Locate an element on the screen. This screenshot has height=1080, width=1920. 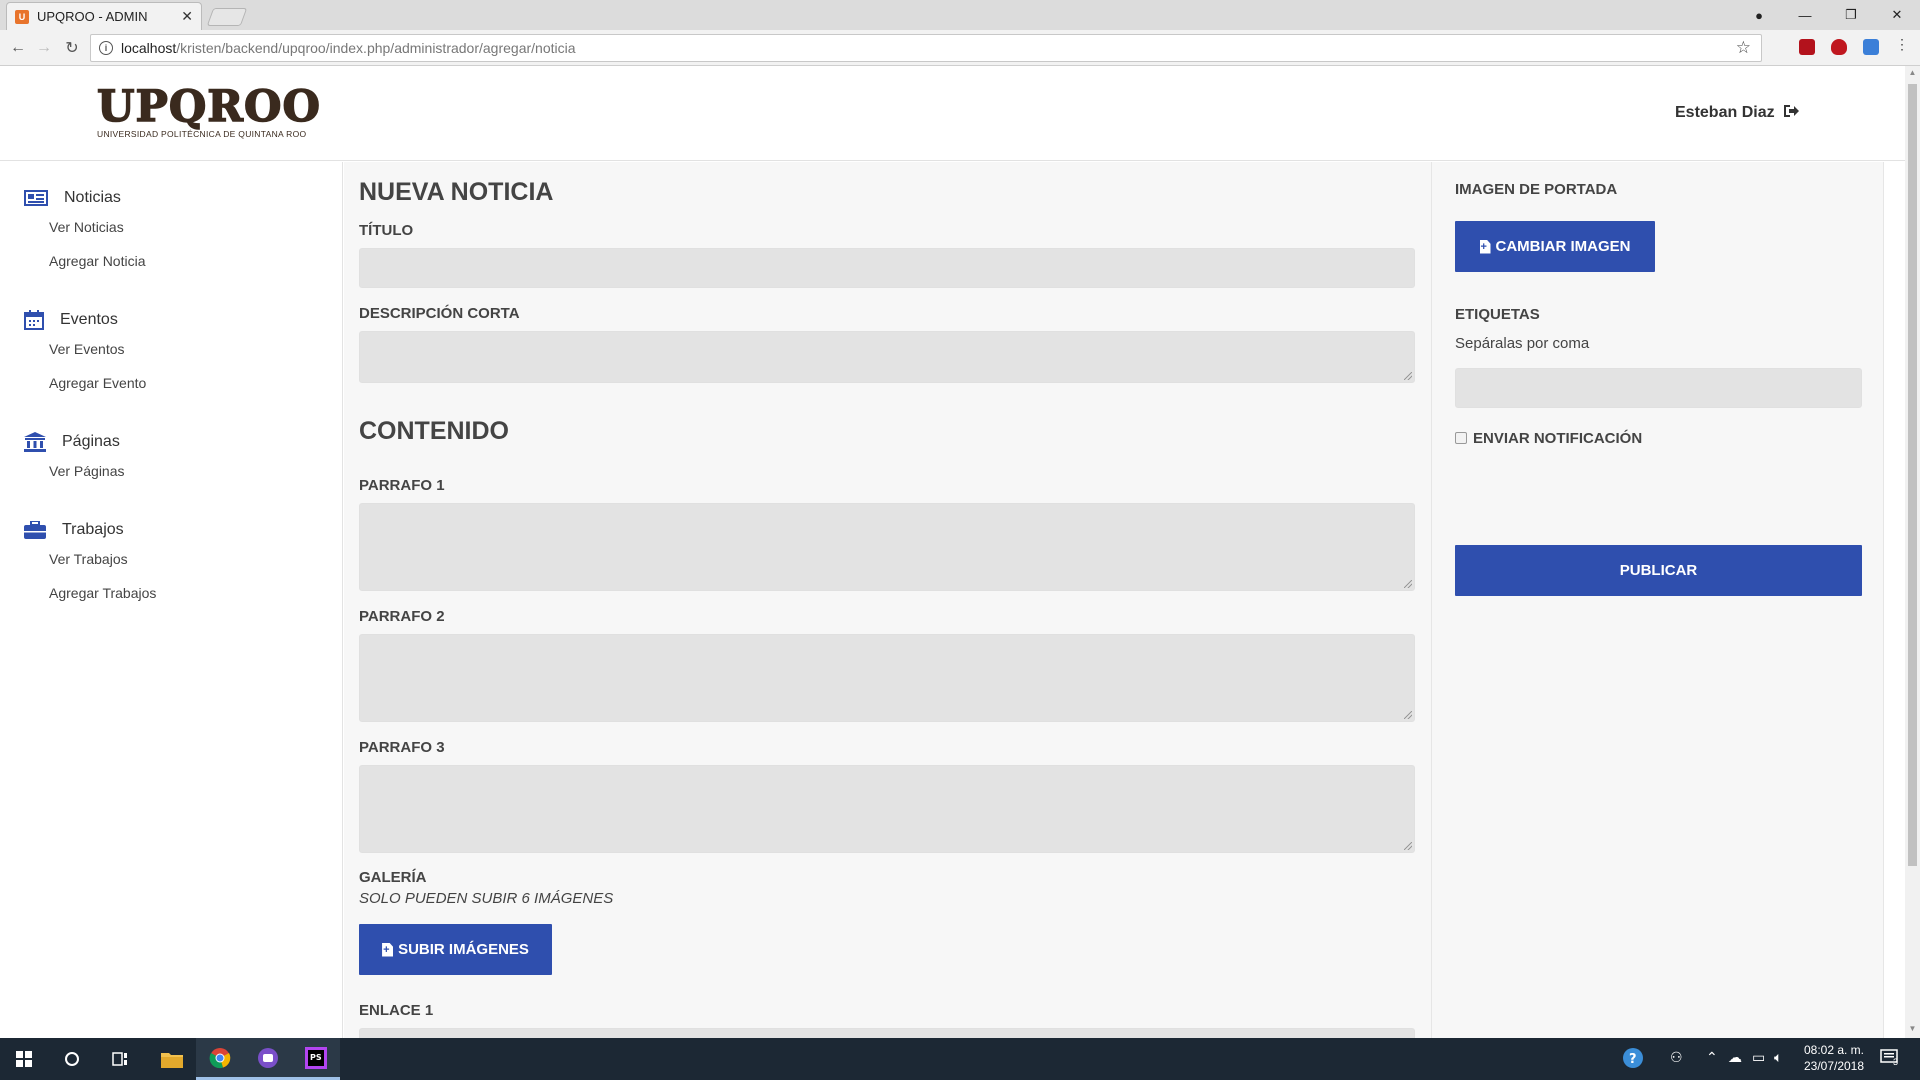
svg-text: PS is located at coordinates (316, 1057).